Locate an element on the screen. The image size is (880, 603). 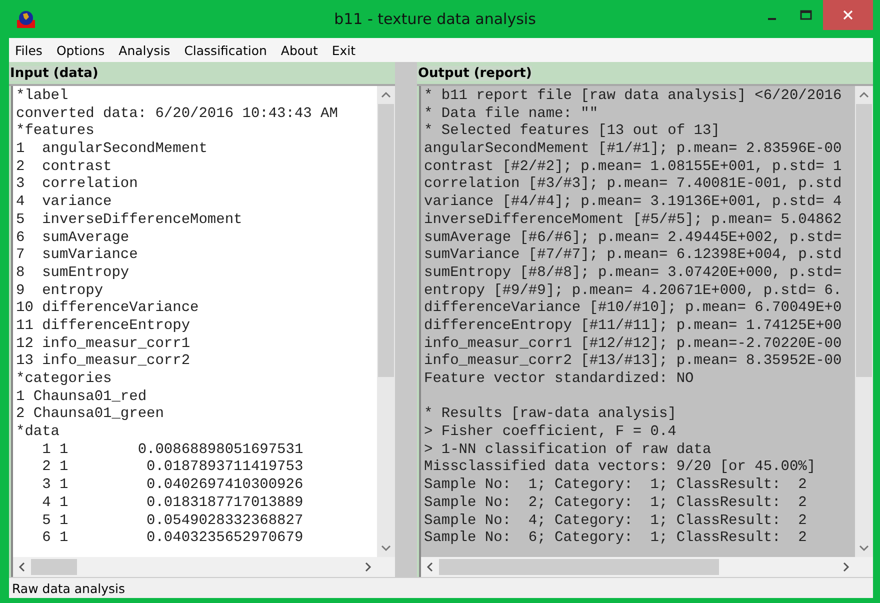
text-line: Sample No: 4; Category: 1; ClassResult: 2 is located at coordinates (616, 521).